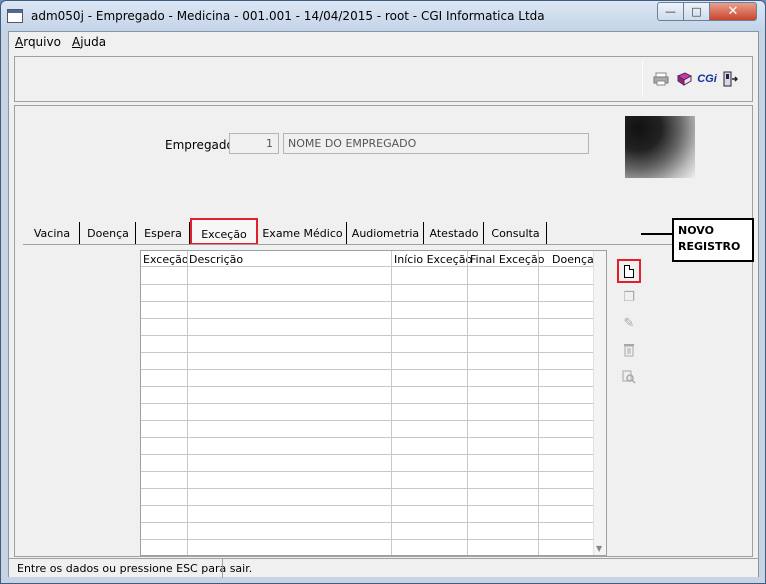 This screenshot has height=584, width=766. I want to click on minimize-button: —, so click(670, 11).